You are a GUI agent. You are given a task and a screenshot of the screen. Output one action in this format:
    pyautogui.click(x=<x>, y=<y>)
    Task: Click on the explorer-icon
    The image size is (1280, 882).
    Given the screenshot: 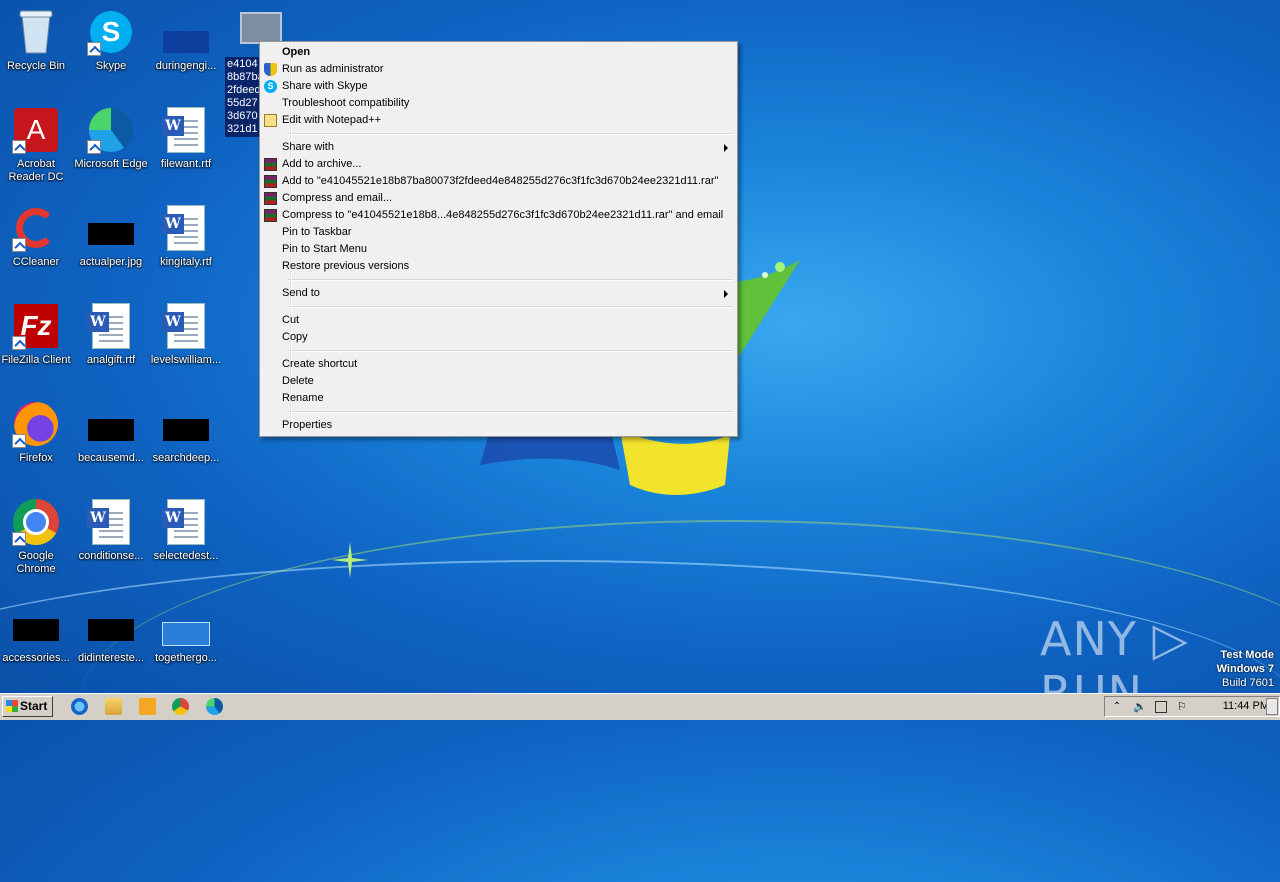 What is the action you would take?
    pyautogui.click(x=113, y=706)
    